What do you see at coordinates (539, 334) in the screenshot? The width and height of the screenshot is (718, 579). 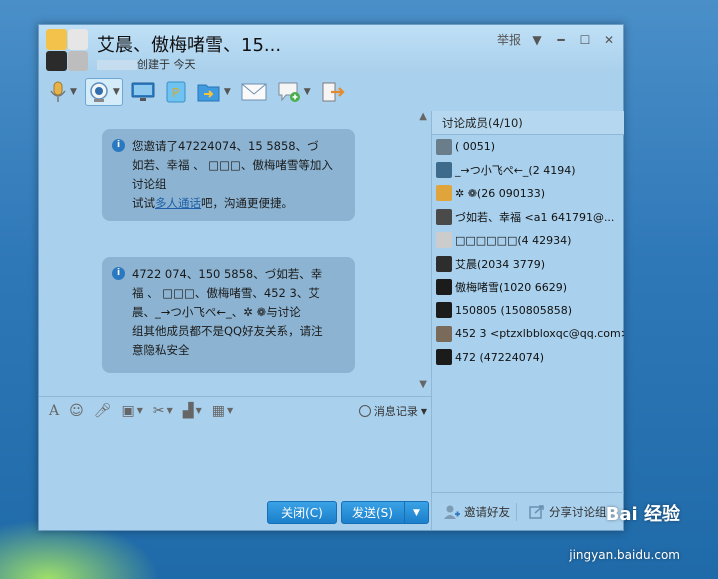 I see `member-name: 452 3 <ptzxlbbloxqc@qq.com>` at bounding box center [539, 334].